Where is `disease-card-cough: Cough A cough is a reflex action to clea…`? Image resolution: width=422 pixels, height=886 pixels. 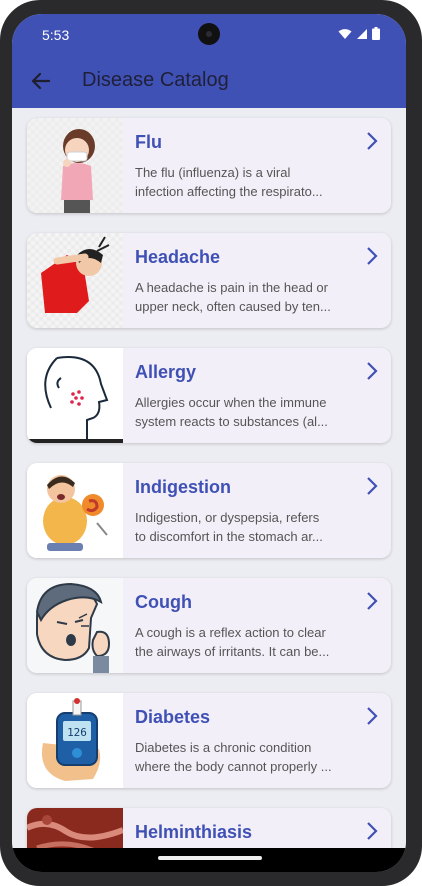
disease-card-cough: Cough A cough is a reflex action to clea… is located at coordinates (209, 625).